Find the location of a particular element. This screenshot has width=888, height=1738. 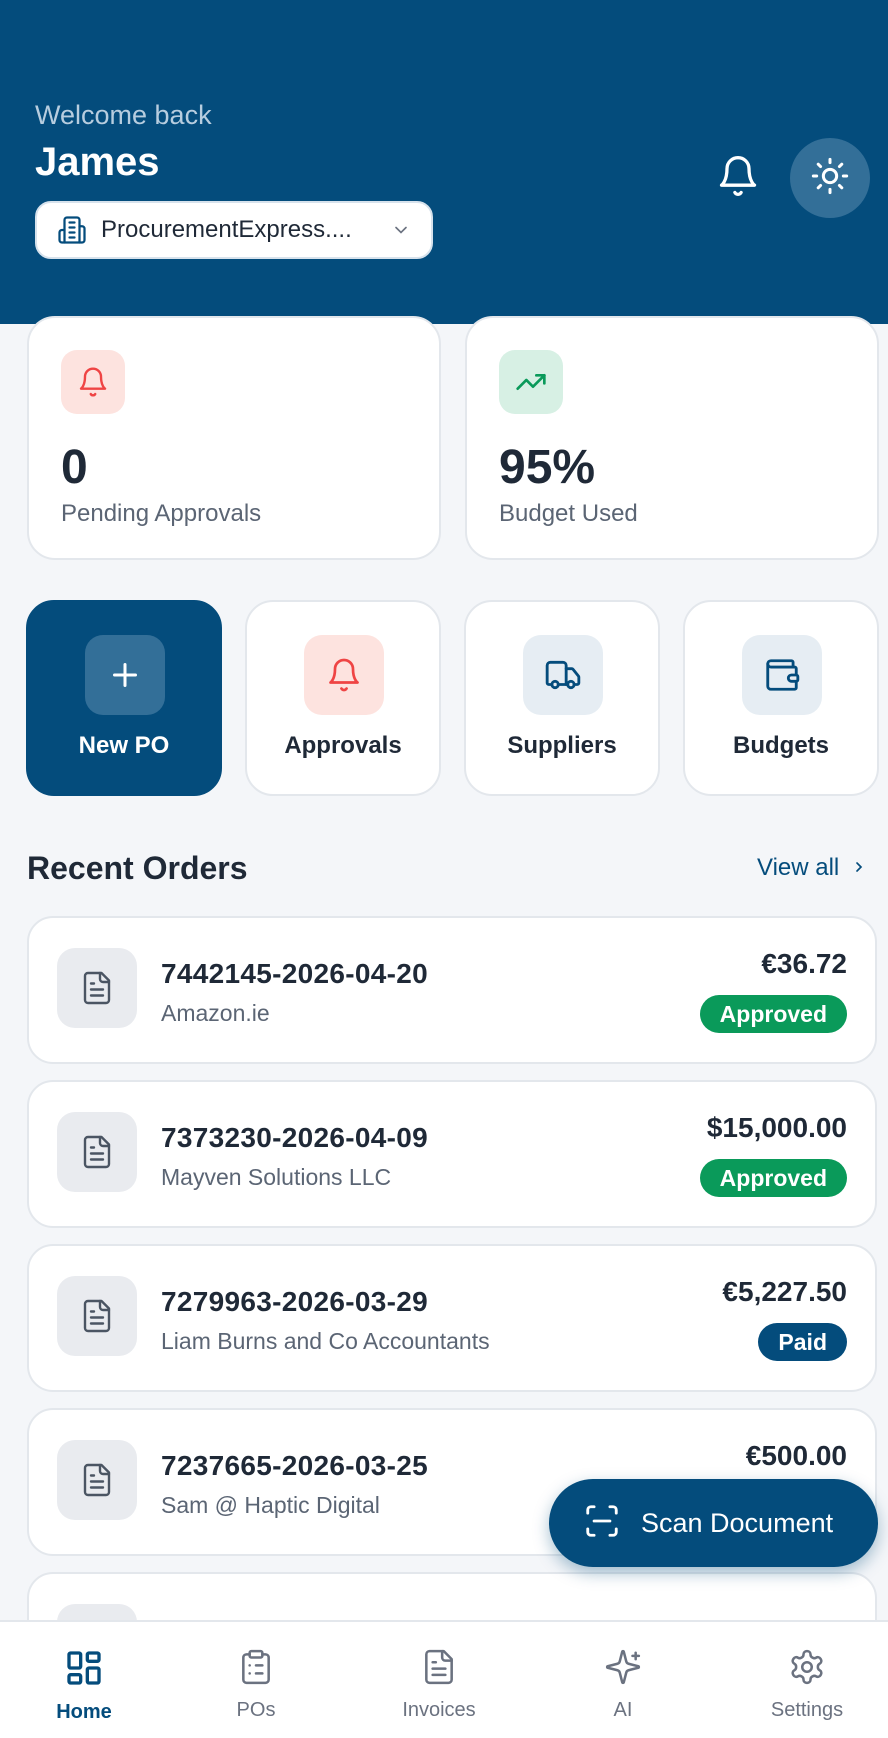

po-number: 7373230-2026-04-09 is located at coordinates (294, 1137).